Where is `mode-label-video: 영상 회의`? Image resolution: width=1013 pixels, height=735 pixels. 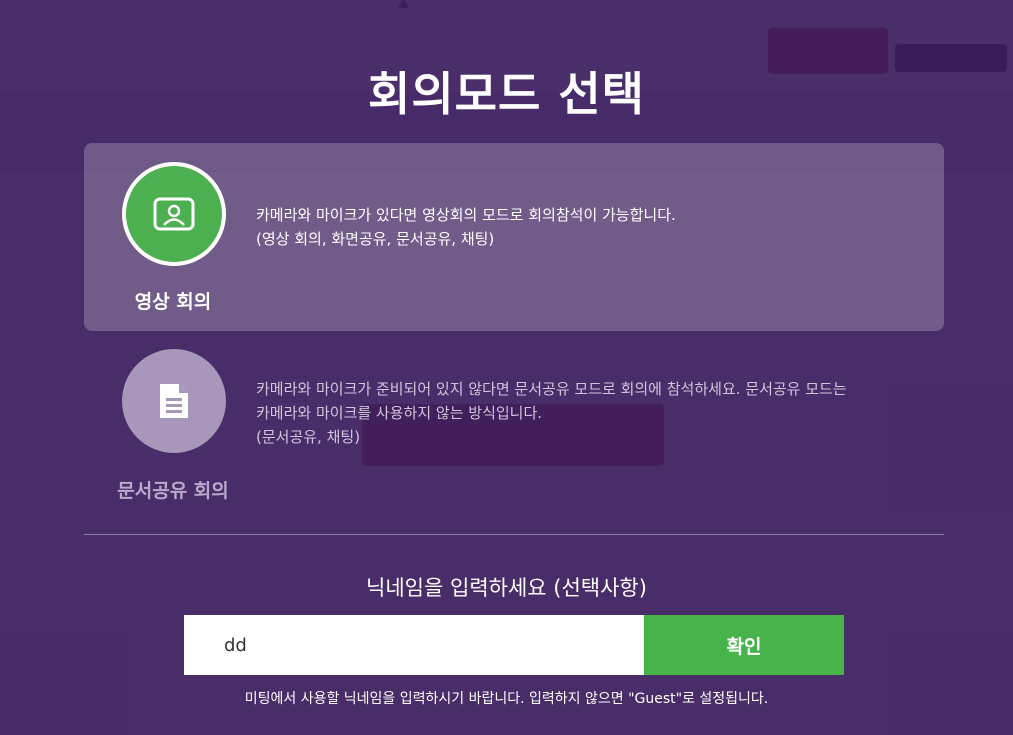 mode-label-video: 영상 회의 is located at coordinates (173, 302).